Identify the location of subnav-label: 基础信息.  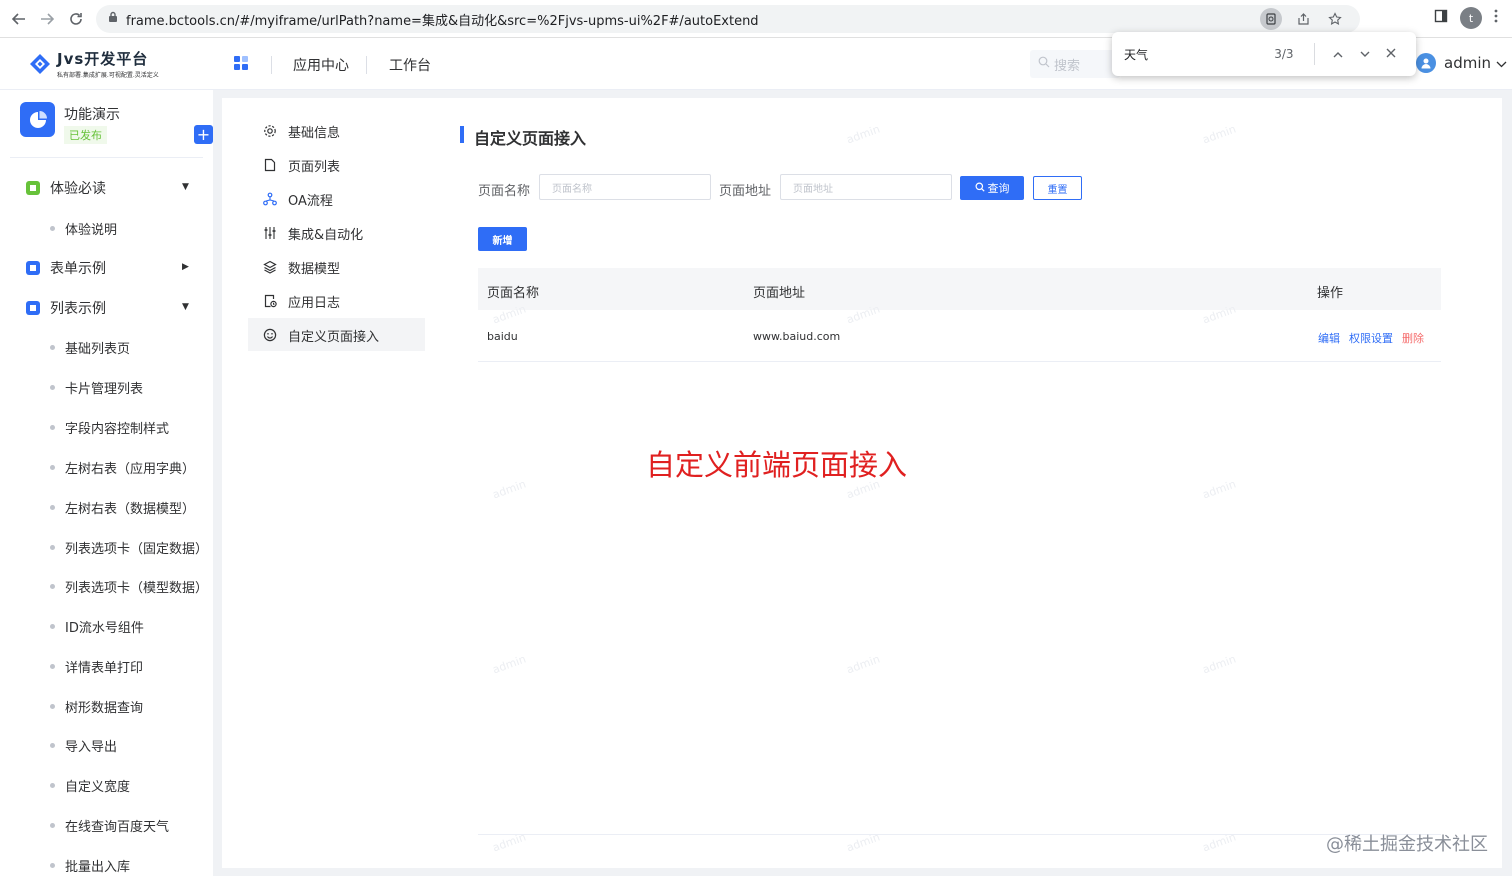
(314, 133).